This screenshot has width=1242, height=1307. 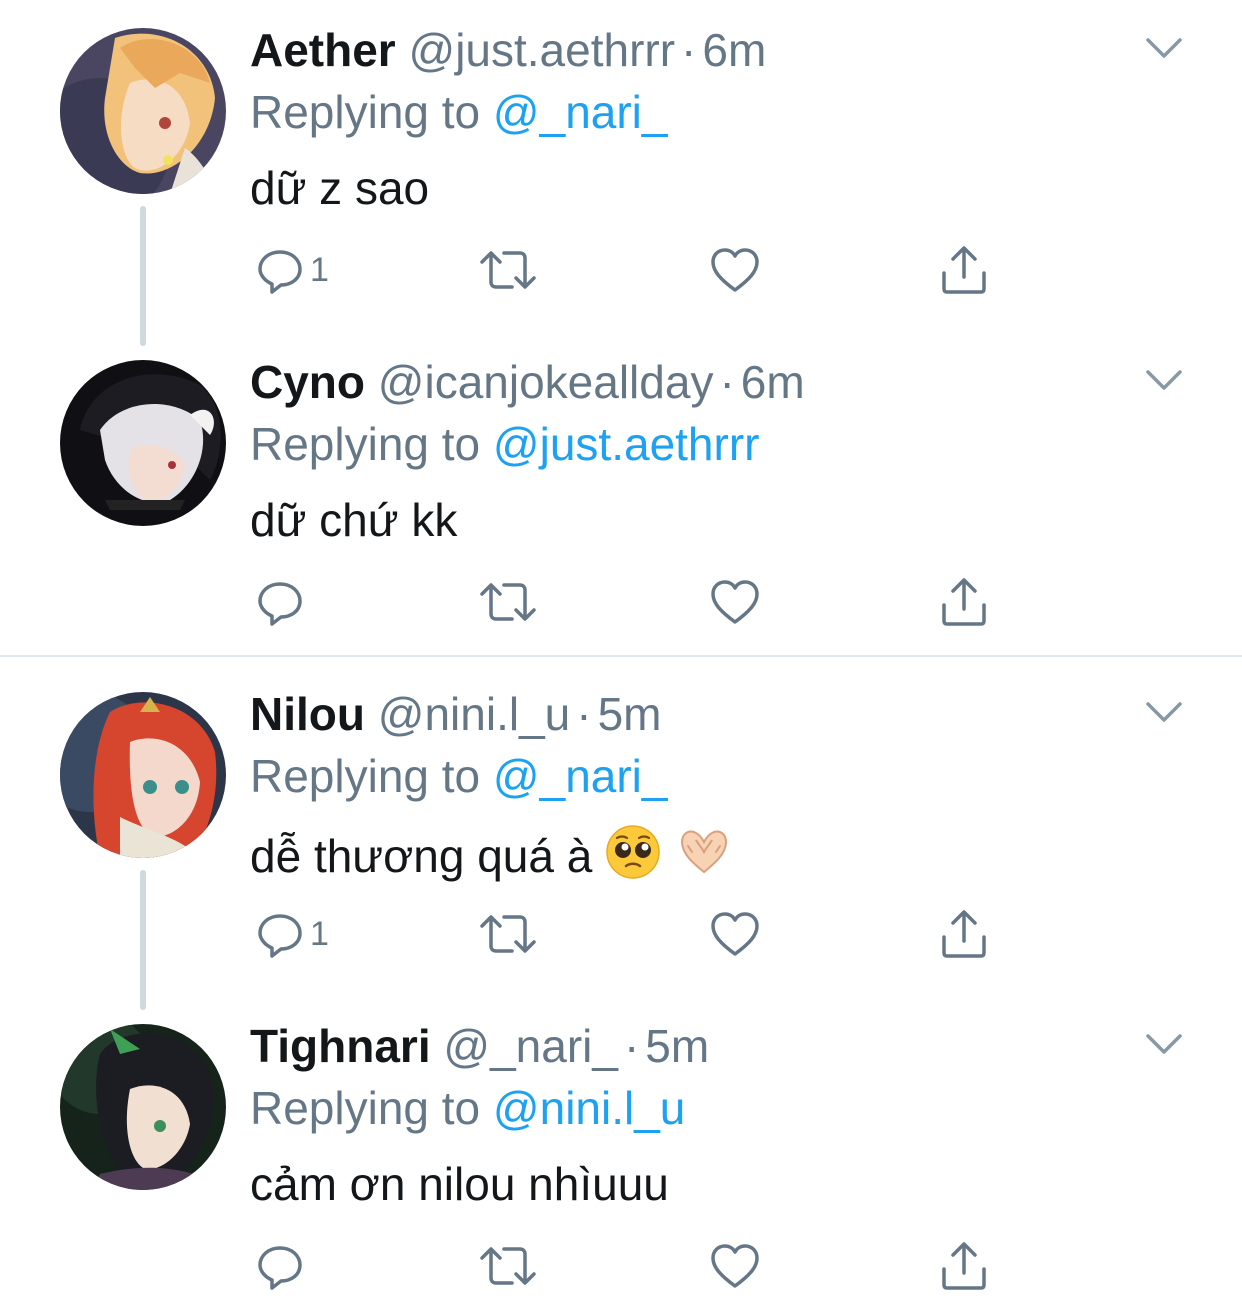 I want to click on tweet-header: Cyno @icanjokeallday · 6m, so click(x=527, y=382).